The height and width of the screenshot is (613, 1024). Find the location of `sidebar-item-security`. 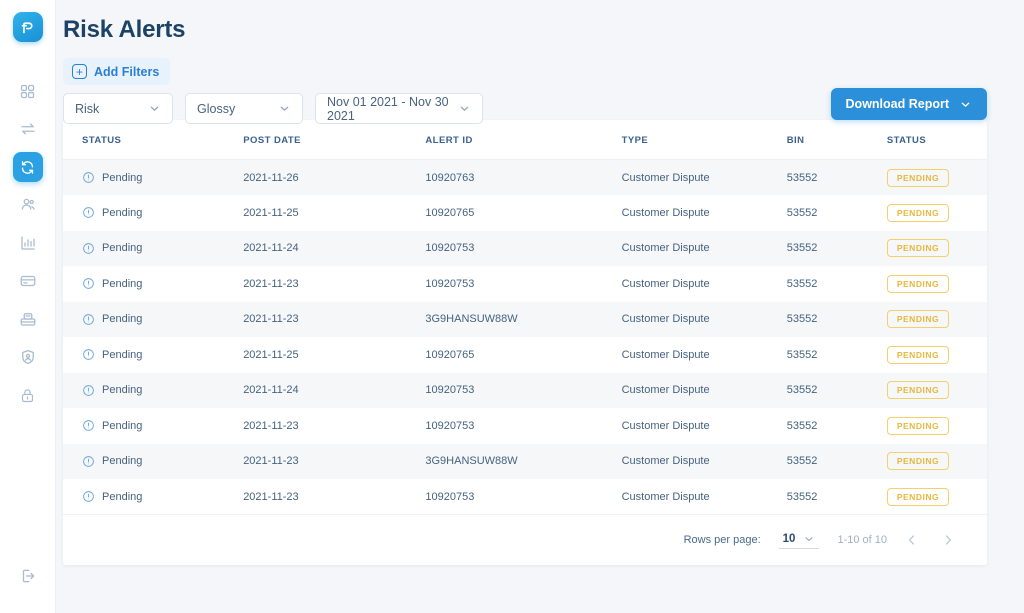

sidebar-item-security is located at coordinates (28, 395).